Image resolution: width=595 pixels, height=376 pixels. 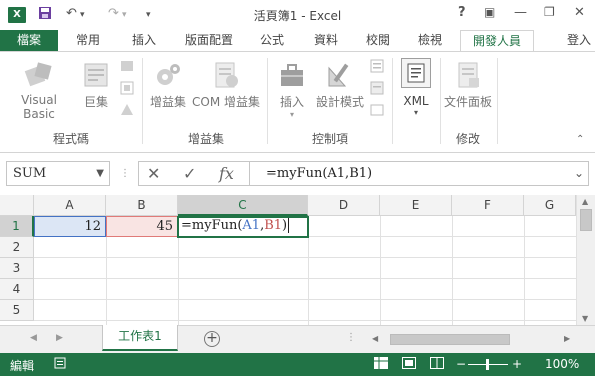 What do you see at coordinates (59, 338) in the screenshot?
I see `next-sheet-icon: ▶` at bounding box center [59, 338].